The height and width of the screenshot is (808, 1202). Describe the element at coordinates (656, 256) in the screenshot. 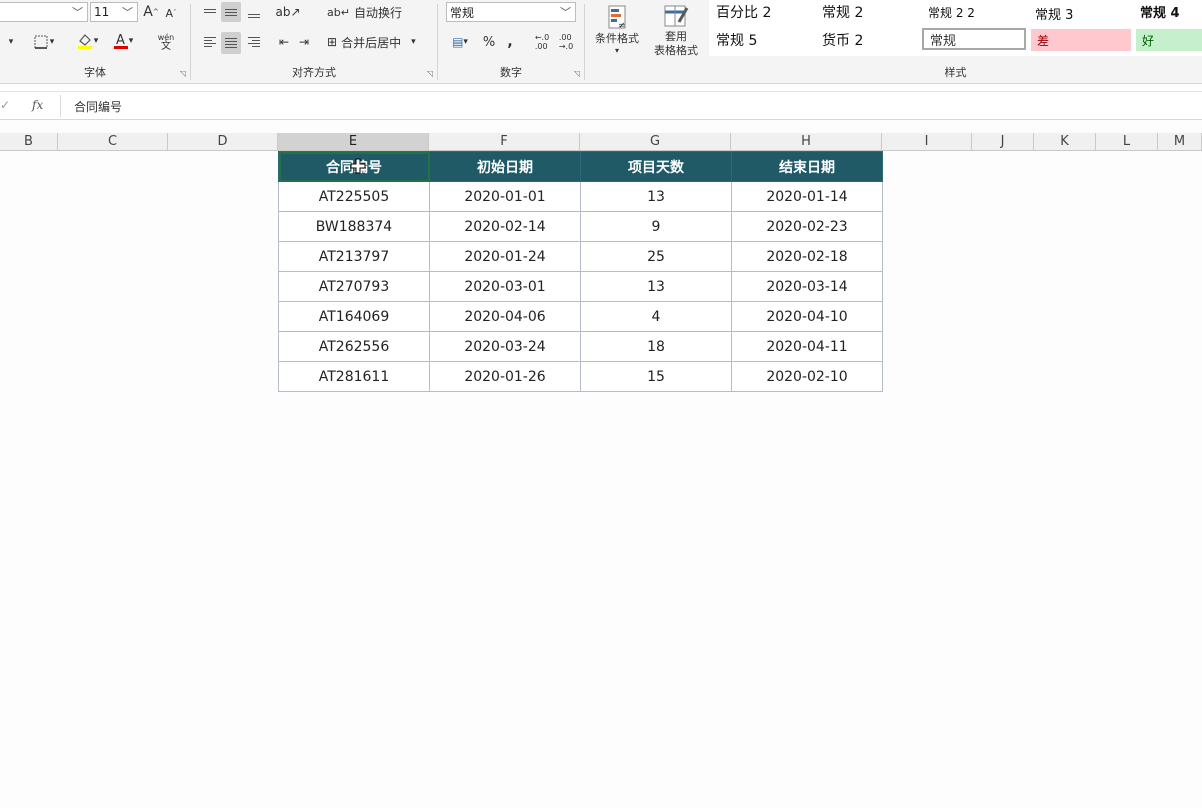

I see `table-cell: 25` at that location.